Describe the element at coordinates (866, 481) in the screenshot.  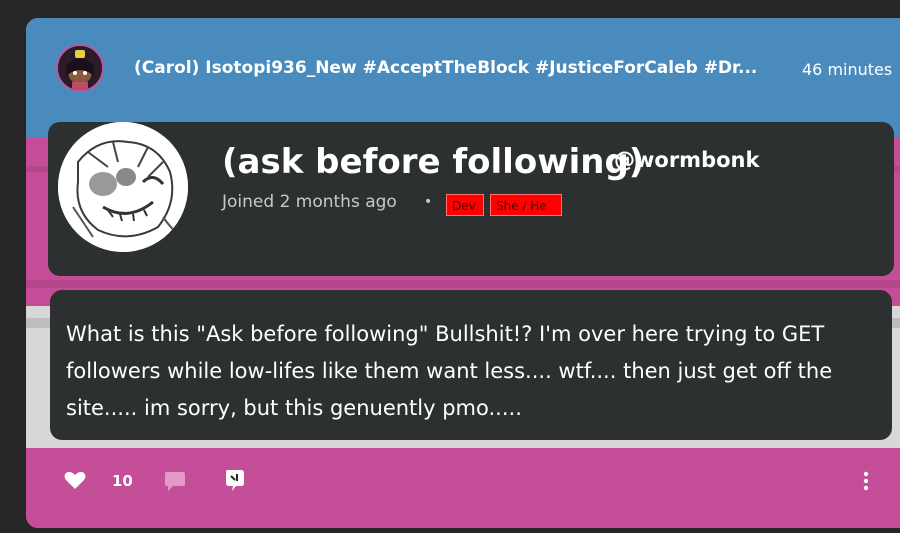
I see `more-vertical-icon` at that location.